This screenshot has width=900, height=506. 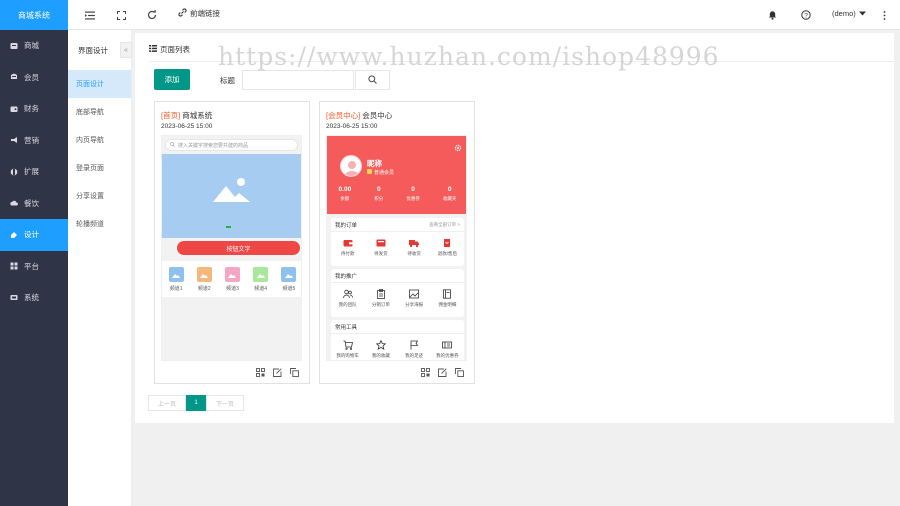 I want to click on panel-title: 页面列表, so click(x=169, y=49).